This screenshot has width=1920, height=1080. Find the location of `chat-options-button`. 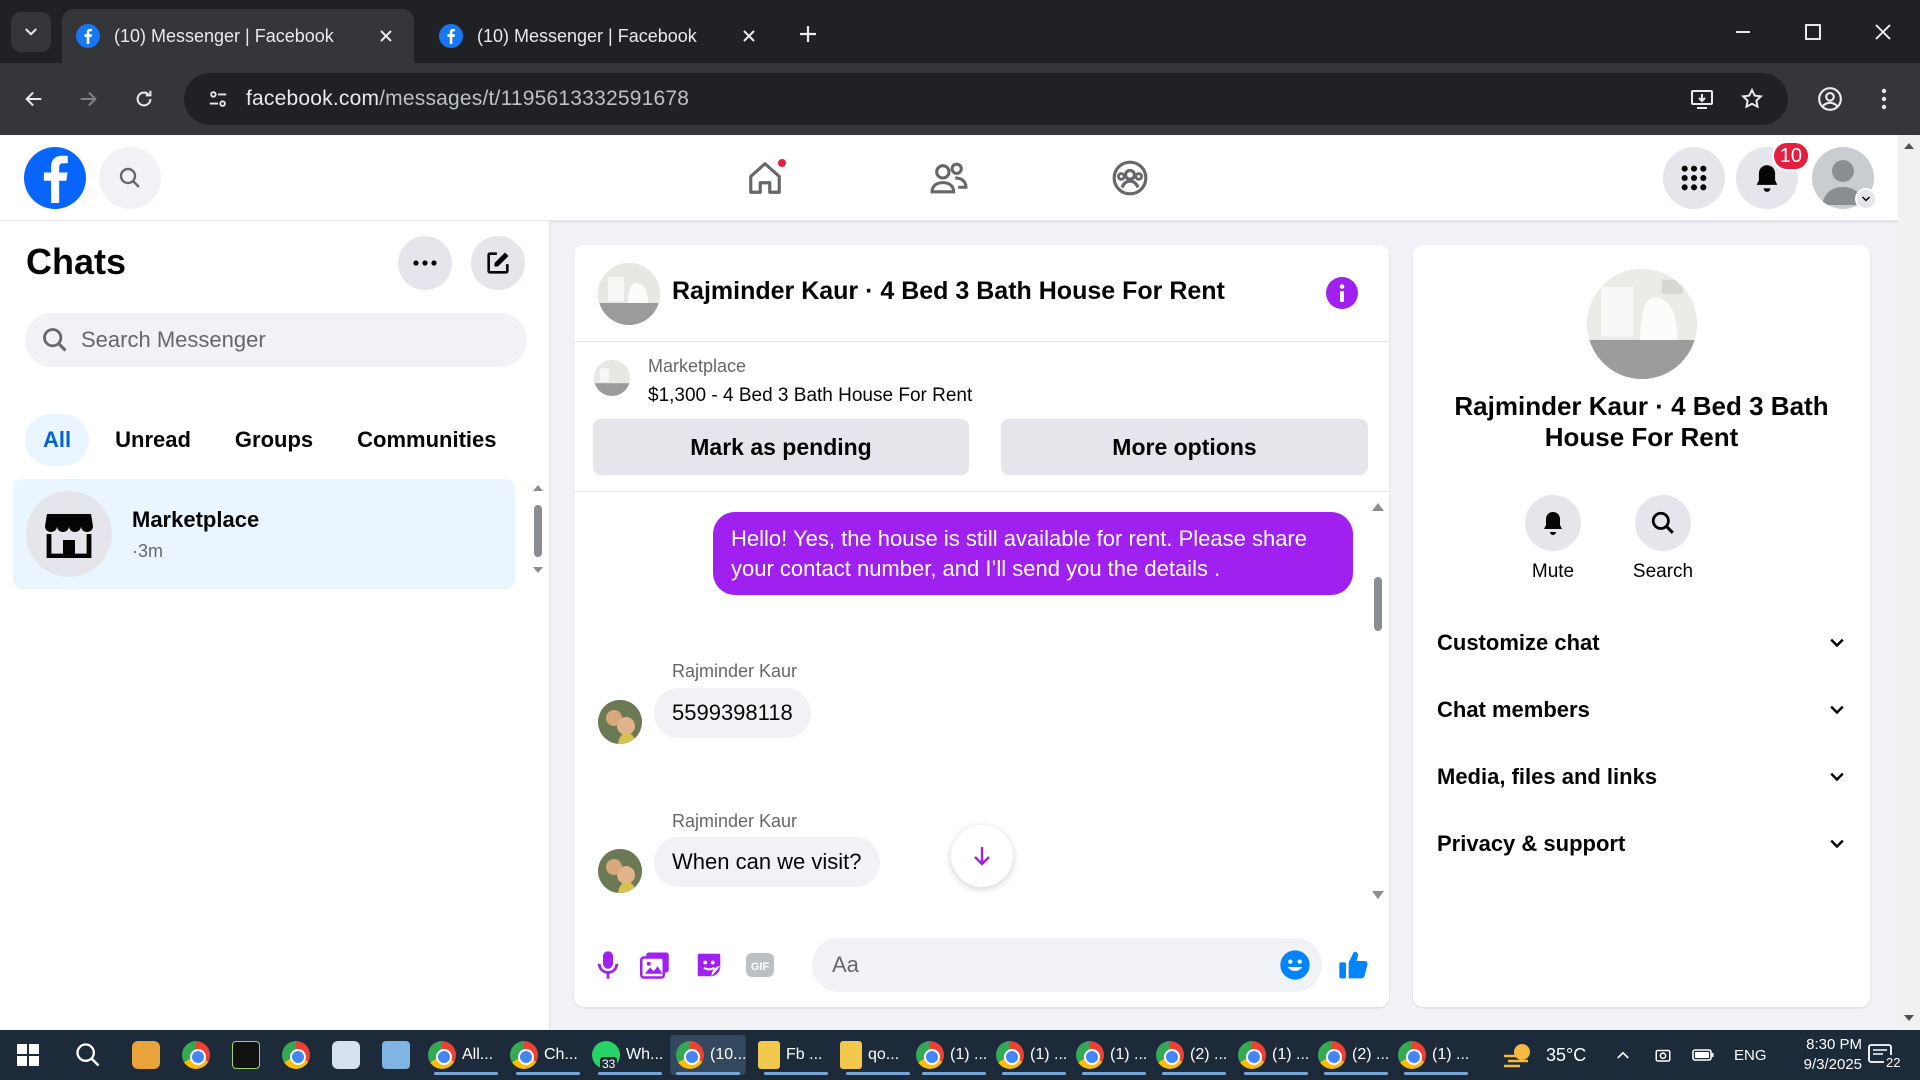

chat-options-button is located at coordinates (425, 263).